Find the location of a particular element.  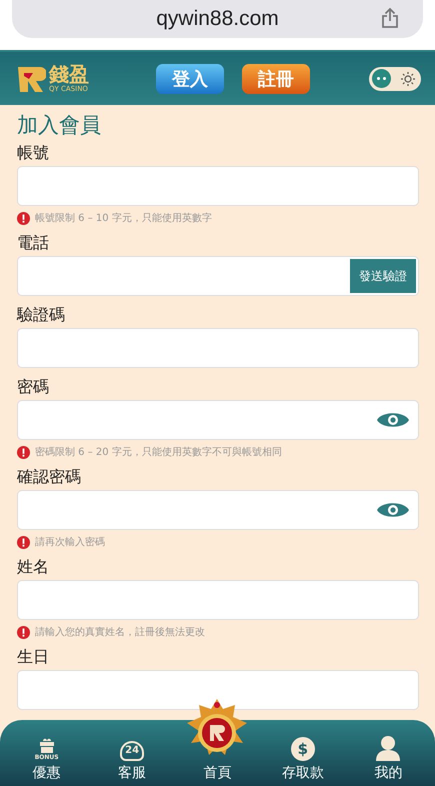

url-text: qywin88.com is located at coordinates (217, 19).